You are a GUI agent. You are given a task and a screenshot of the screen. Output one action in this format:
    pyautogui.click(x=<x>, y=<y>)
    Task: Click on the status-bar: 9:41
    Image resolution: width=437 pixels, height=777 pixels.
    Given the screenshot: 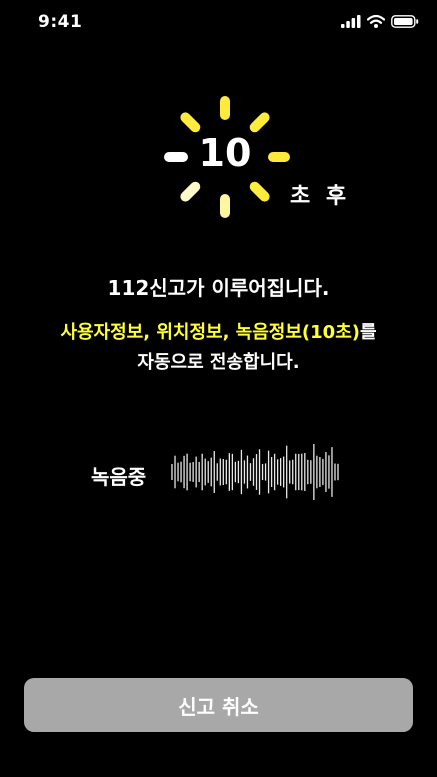 What is the action you would take?
    pyautogui.click(x=218, y=23)
    